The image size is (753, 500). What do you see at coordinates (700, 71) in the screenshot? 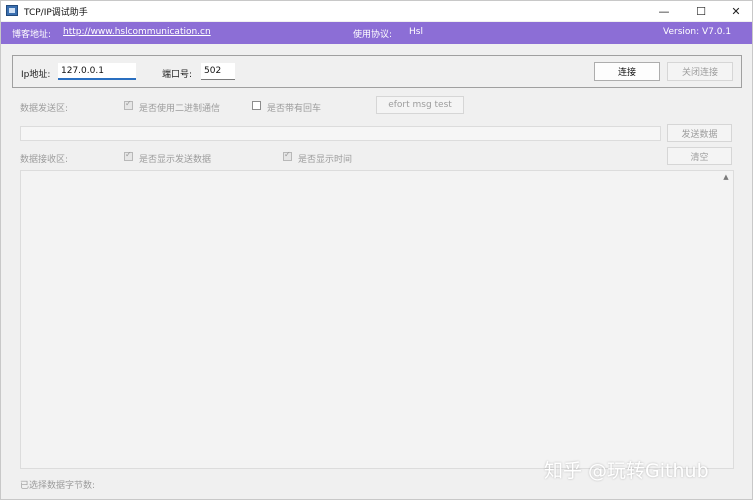
I see `disconnect-button: 关闭连接` at bounding box center [700, 71].